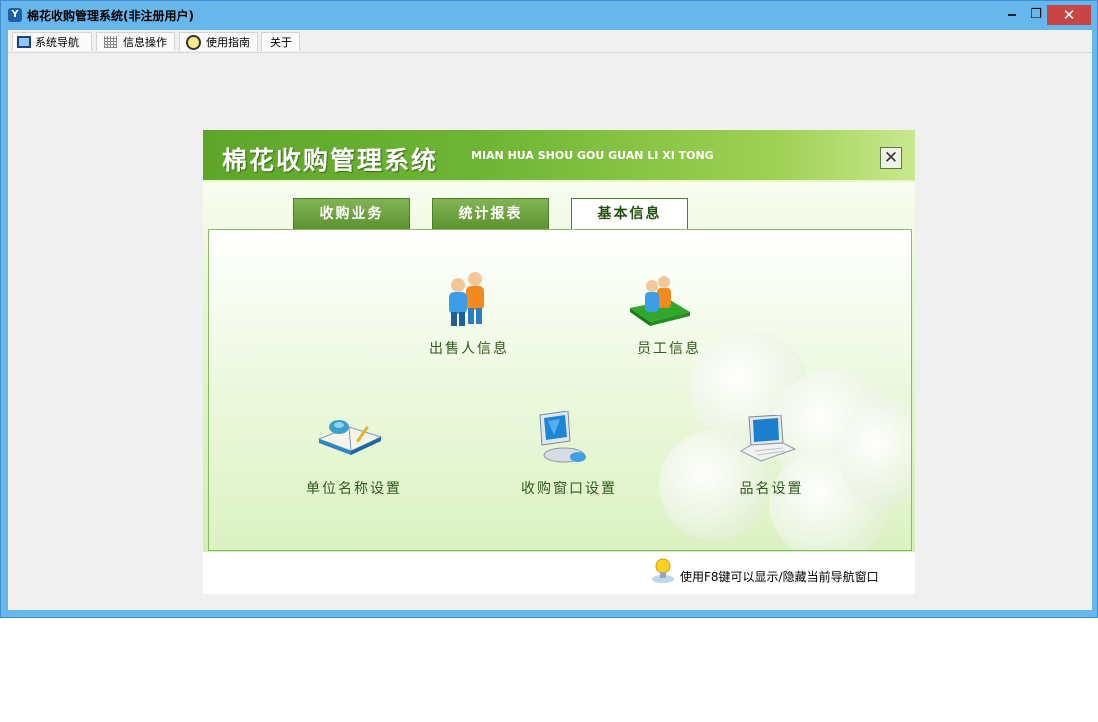 This screenshot has height=722, width=1098. I want to click on staff-icon, so click(660, 301).